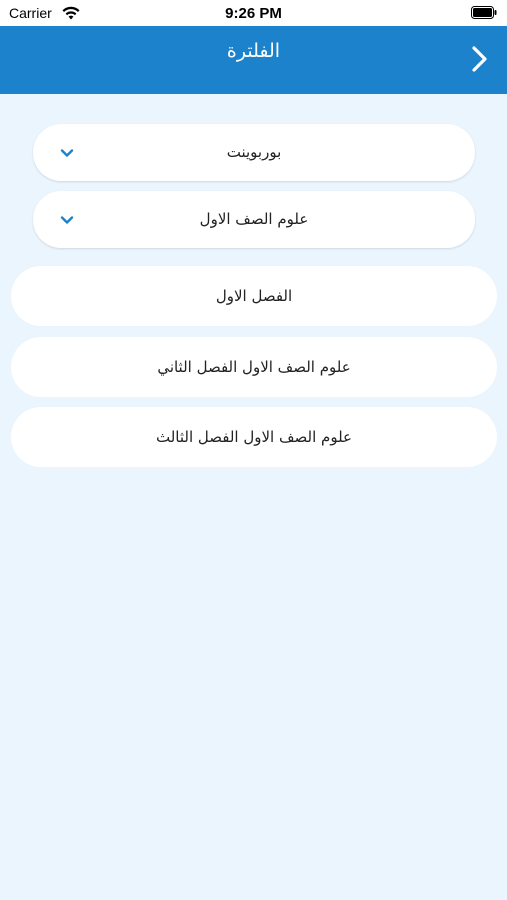  I want to click on chevron-right-icon, so click(479, 59).